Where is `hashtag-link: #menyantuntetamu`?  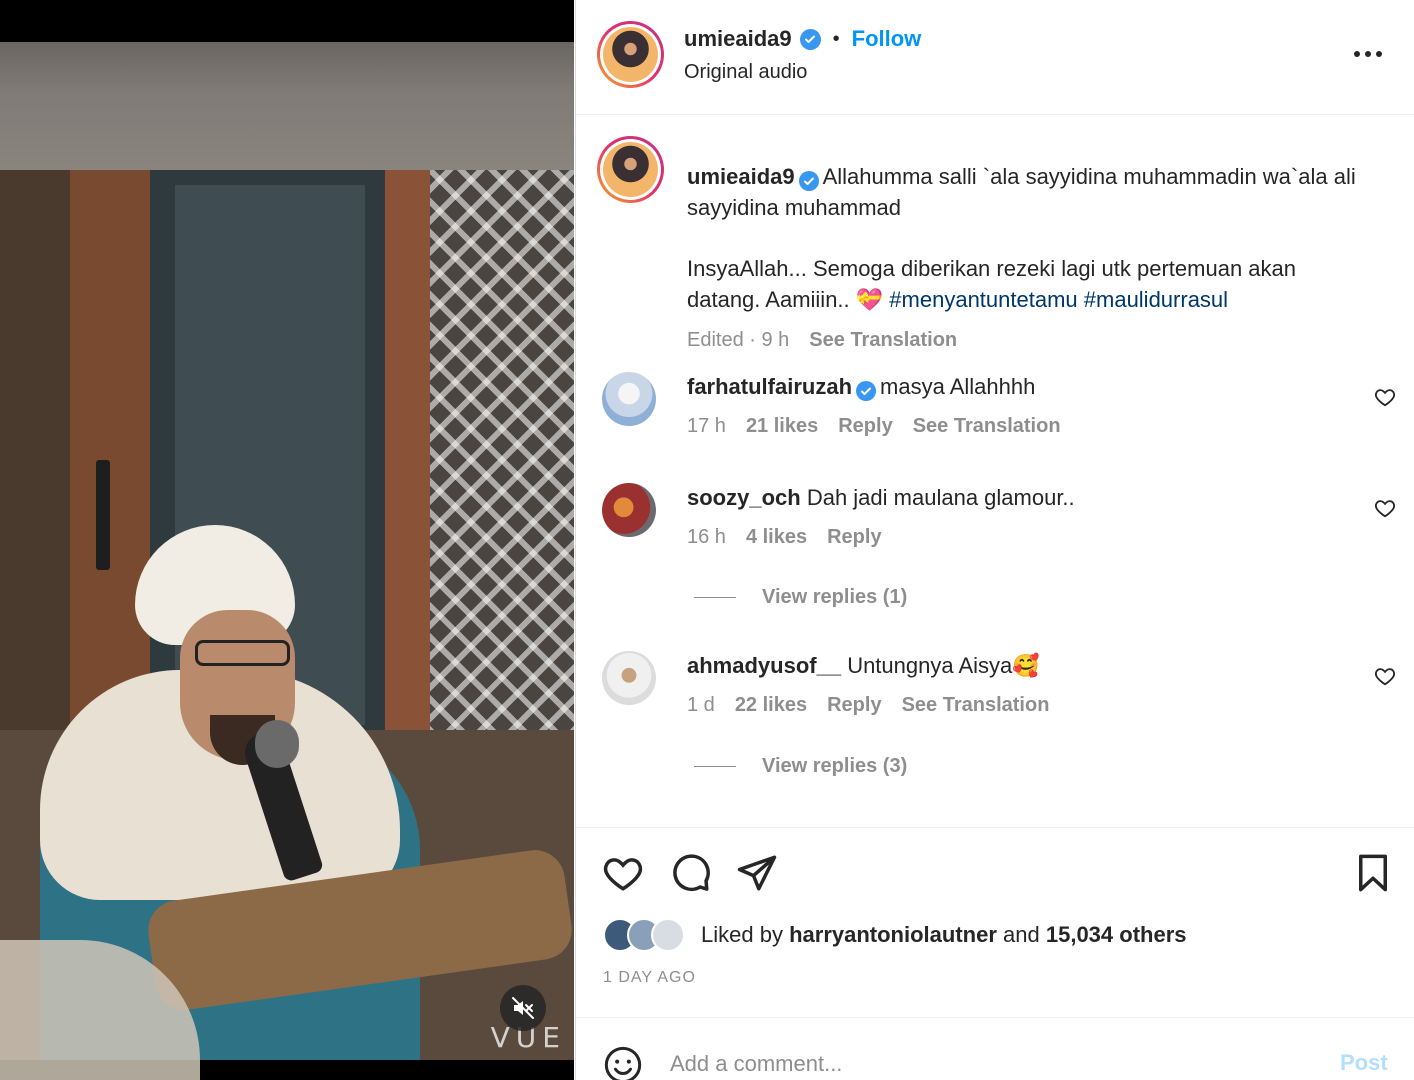
hashtag-link: #menyantuntetamu is located at coordinates (983, 299).